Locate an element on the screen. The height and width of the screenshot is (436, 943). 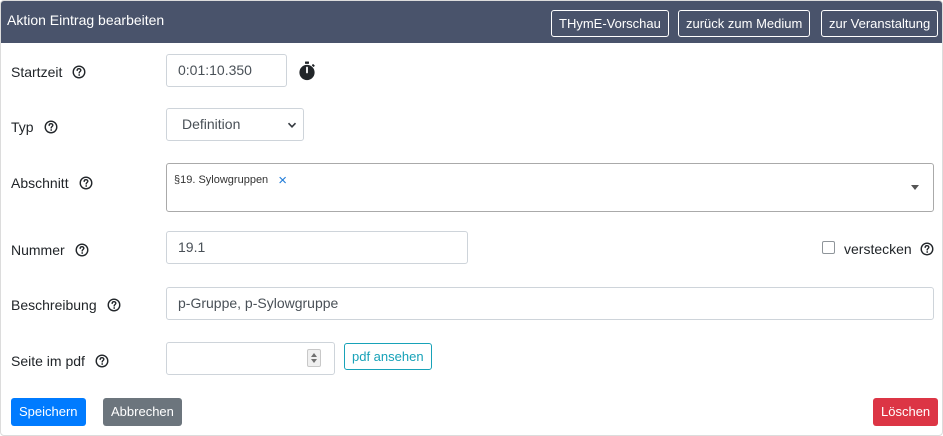
type-label: Typ is located at coordinates (22, 127).